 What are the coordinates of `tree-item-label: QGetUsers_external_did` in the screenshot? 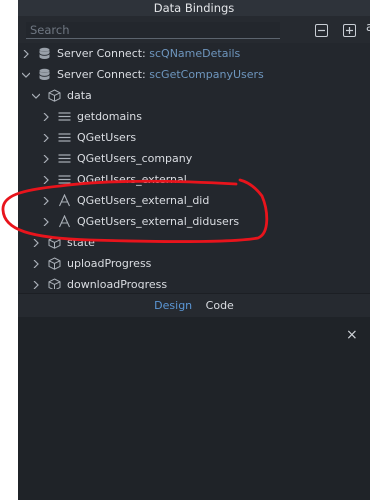 It's located at (143, 200).